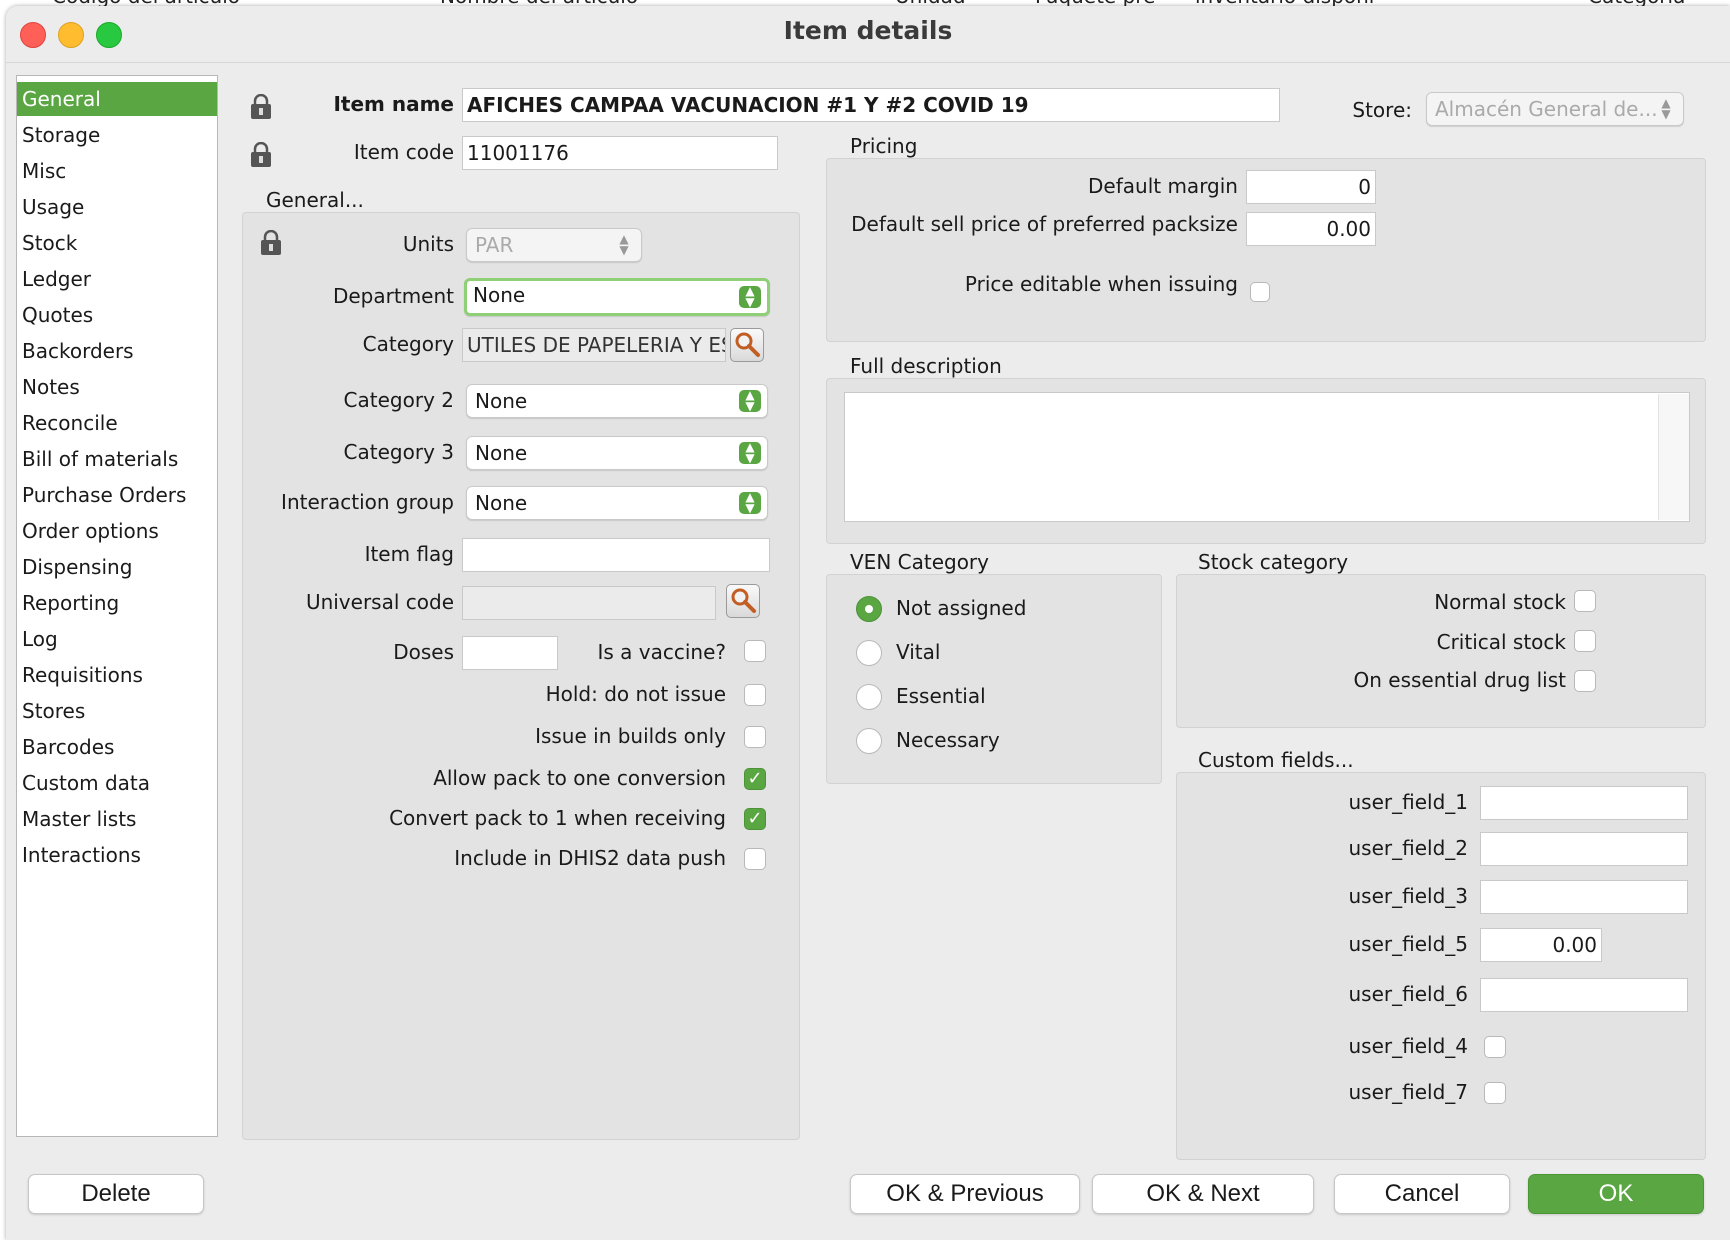  What do you see at coordinates (554, 245) in the screenshot?
I see `units-select: PAR ▲ ▼` at bounding box center [554, 245].